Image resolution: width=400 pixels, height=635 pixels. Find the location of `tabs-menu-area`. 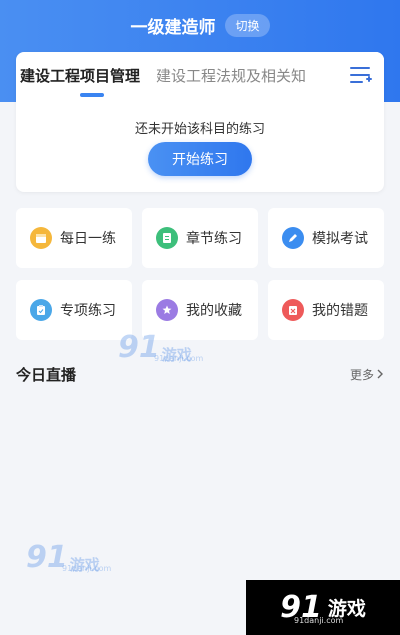

tabs-menu-area is located at coordinates (360, 75).